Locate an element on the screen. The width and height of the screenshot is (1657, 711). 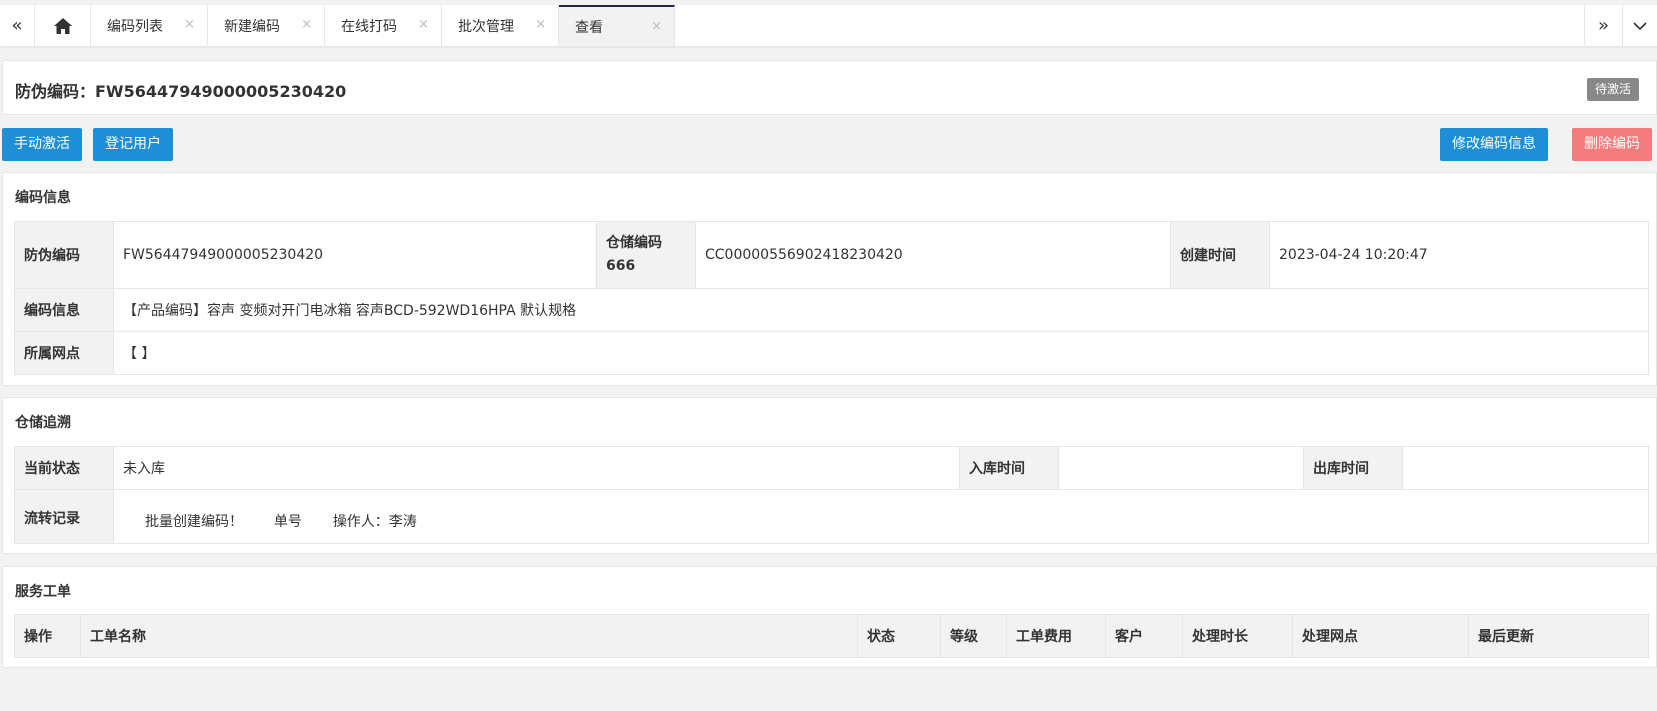
column-header-fee: 工单费用 is located at coordinates (1056, 636).